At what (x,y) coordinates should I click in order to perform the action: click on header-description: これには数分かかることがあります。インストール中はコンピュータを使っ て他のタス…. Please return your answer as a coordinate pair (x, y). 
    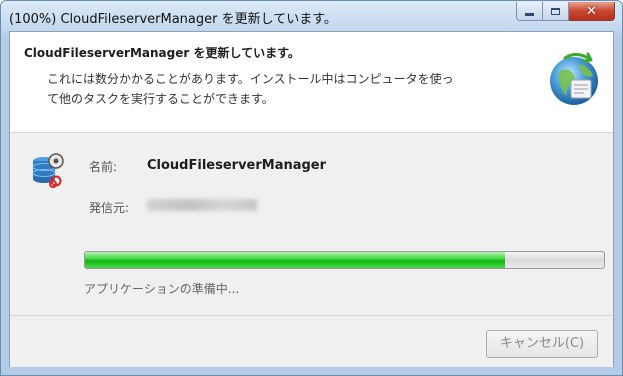
    Looking at the image, I should click on (287, 89).